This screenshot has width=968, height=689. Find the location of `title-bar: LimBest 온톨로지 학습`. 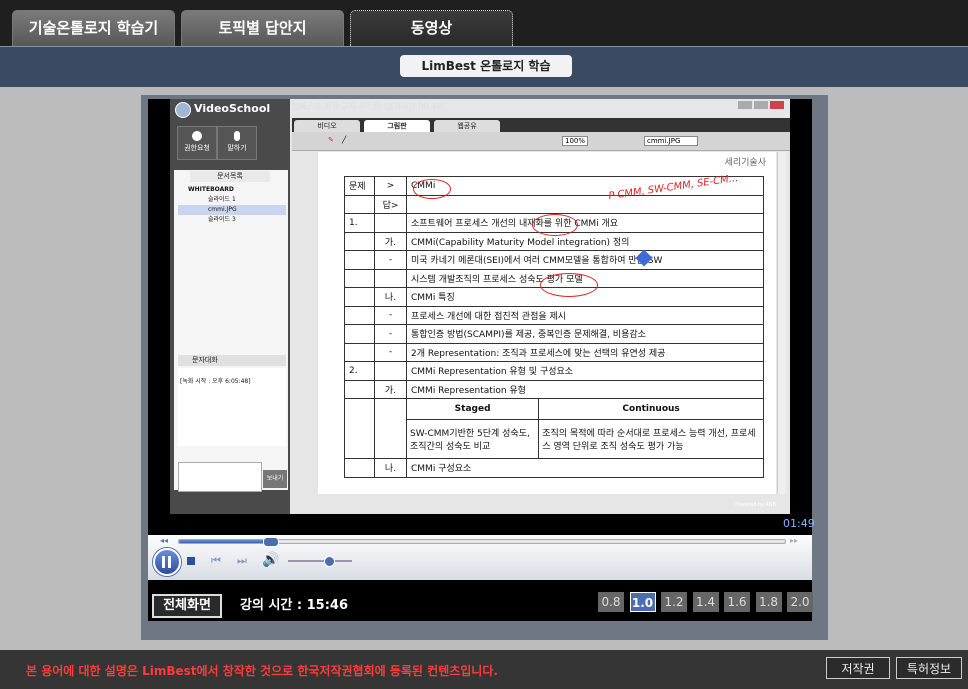

title-bar: LimBest 온톨로지 학습 is located at coordinates (484, 66).